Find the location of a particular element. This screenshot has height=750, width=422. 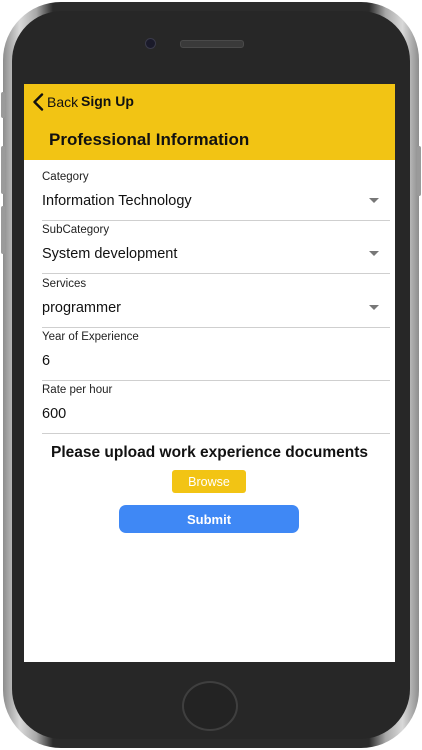

services-dropdown: Services programmer is located at coordinates (216, 301).